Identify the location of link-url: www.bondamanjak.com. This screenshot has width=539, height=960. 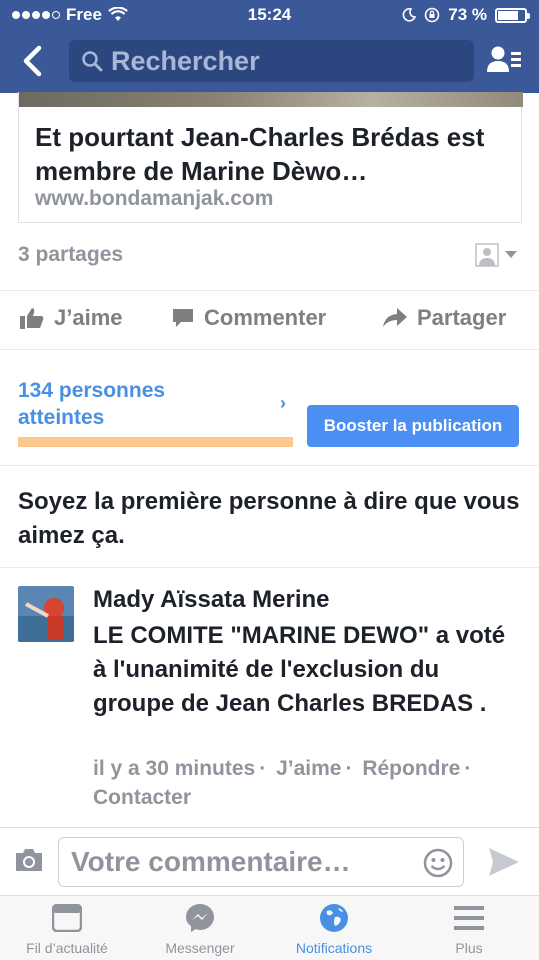
(154, 198).